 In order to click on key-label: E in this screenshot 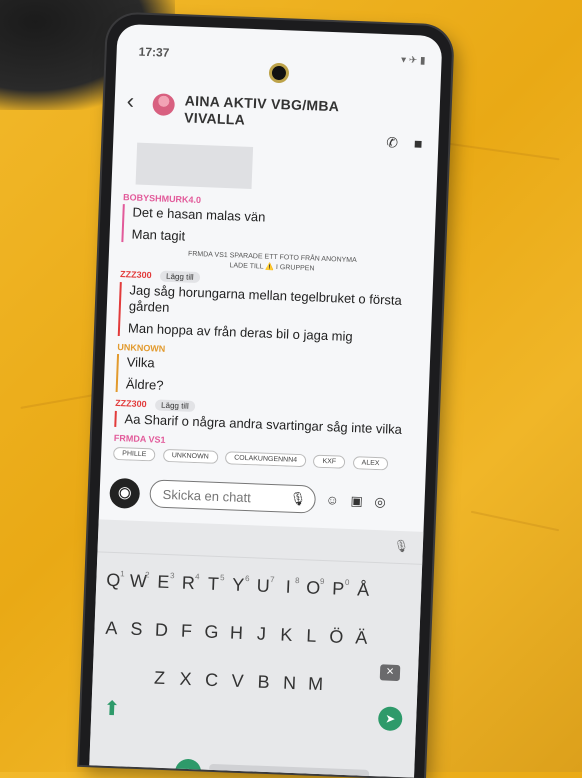, I will do `click(163, 582)`.